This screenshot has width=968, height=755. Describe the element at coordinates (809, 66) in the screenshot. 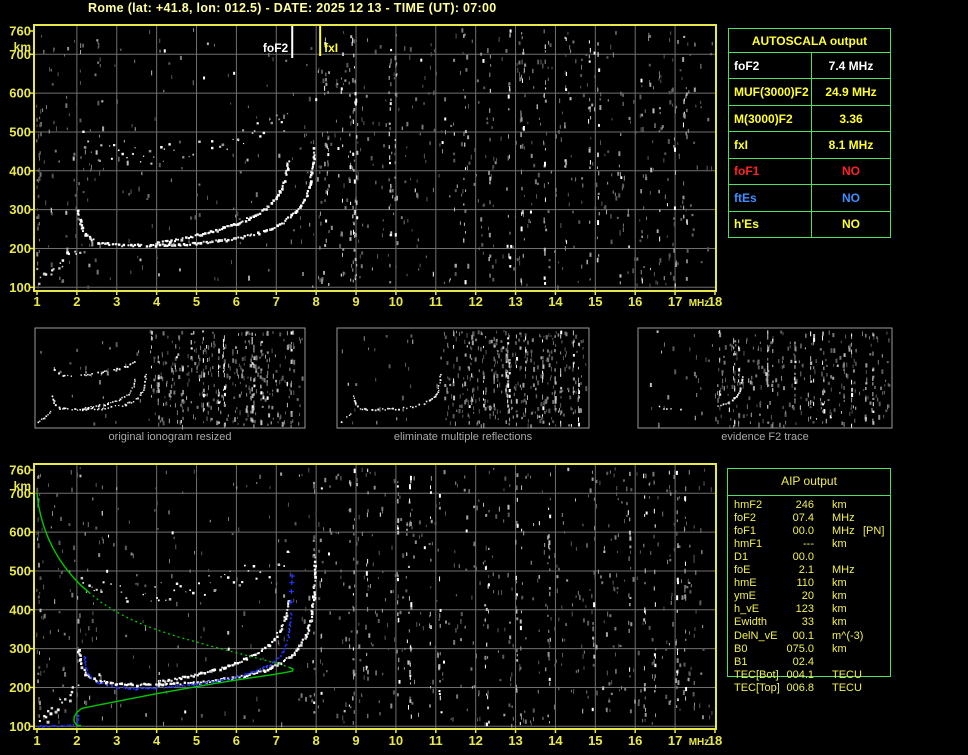

I see `autoscala-row: foF2 7.4 MHz` at that location.